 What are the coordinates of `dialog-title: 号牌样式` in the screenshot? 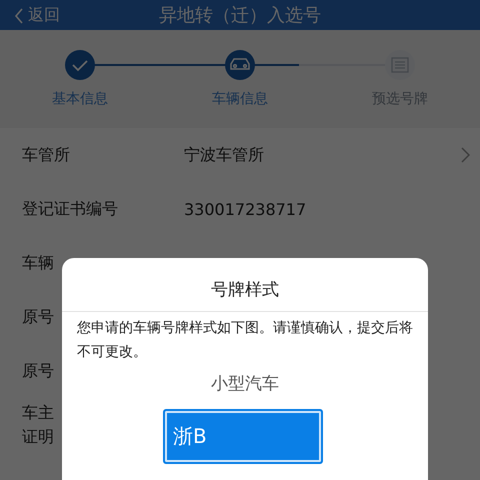 It's located at (245, 285).